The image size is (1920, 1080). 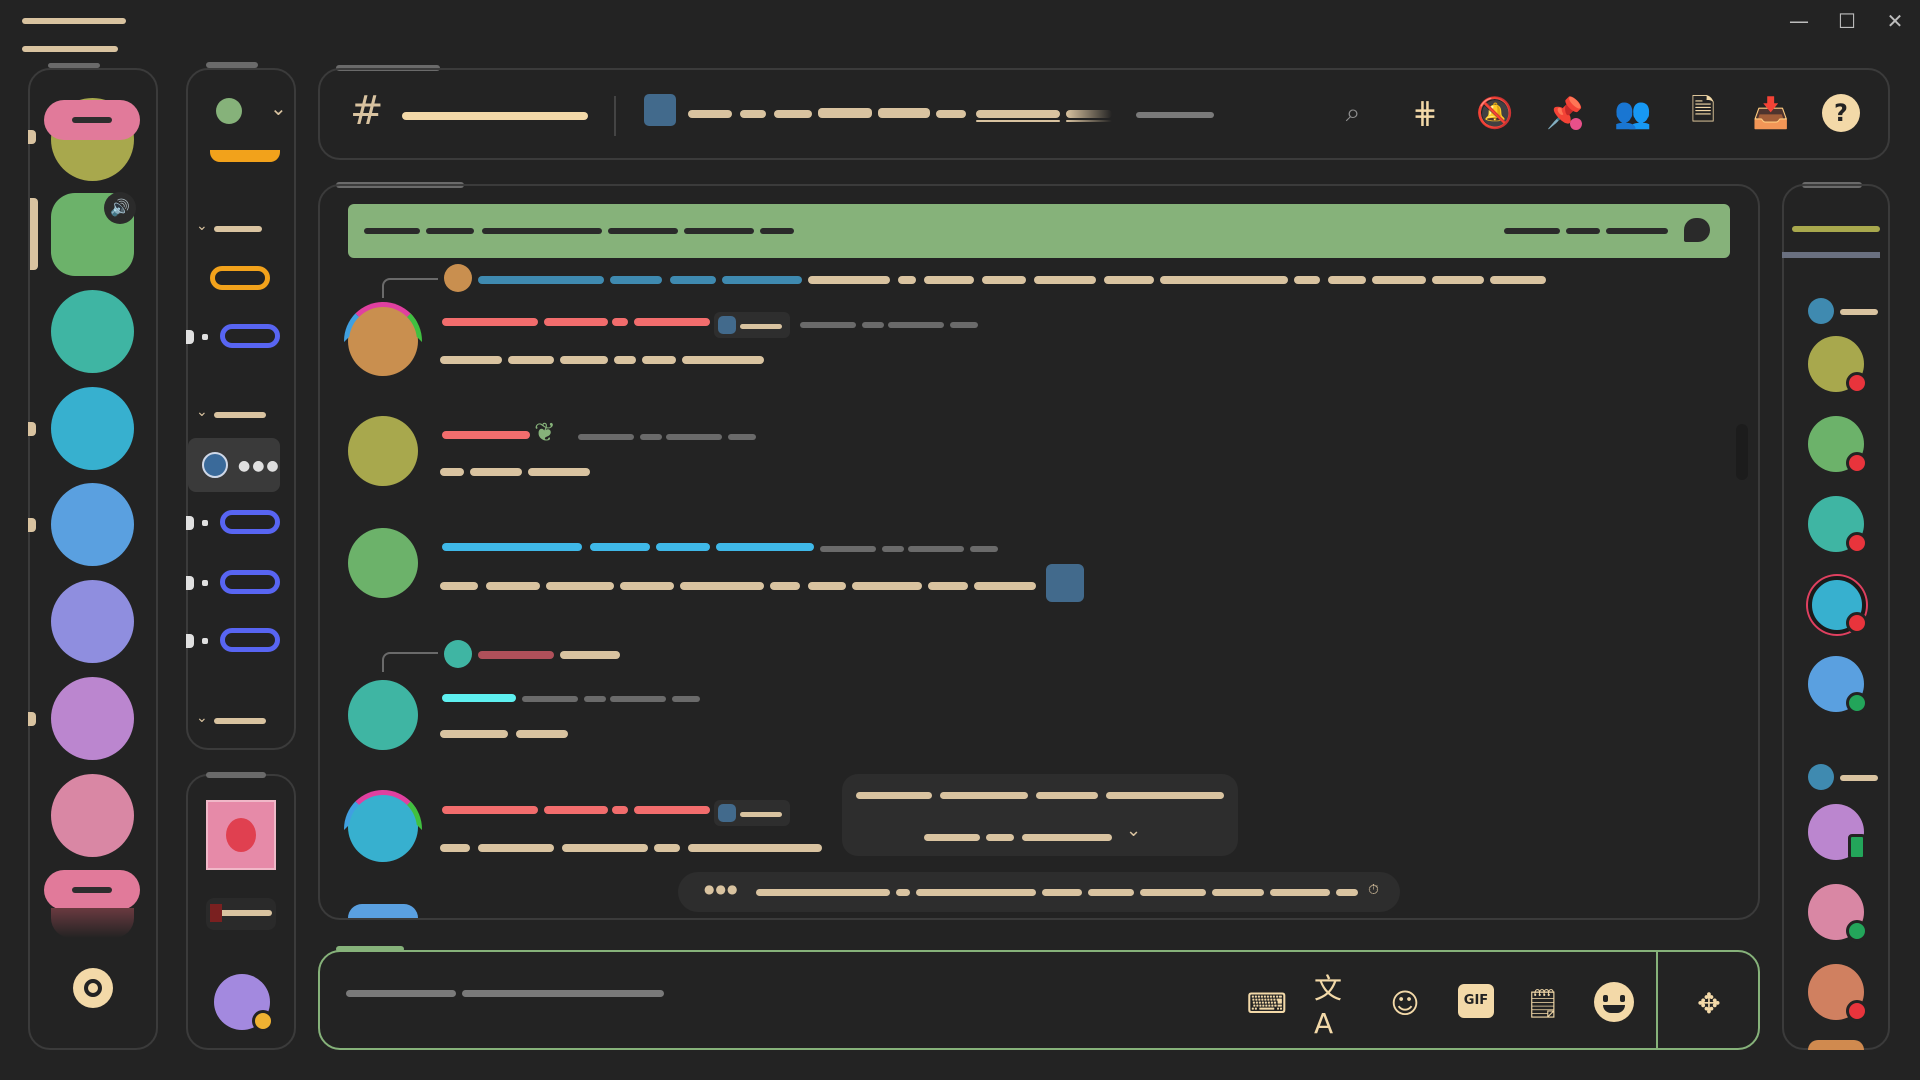 I want to click on member-avatar-partial, so click(x=1836, y=1045).